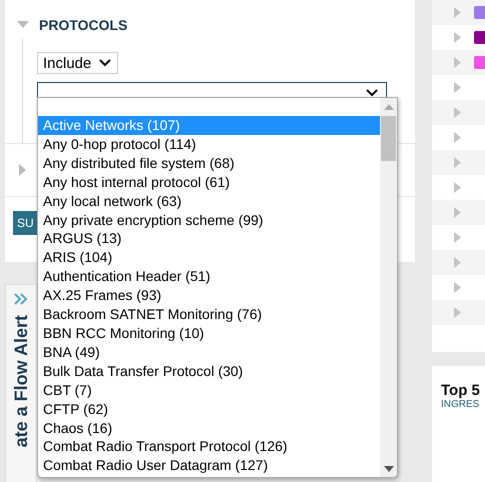 The image size is (485, 482). What do you see at coordinates (209, 446) in the screenshot?
I see `dropdown-option: Combat Radio Transport Protocol (126)` at bounding box center [209, 446].